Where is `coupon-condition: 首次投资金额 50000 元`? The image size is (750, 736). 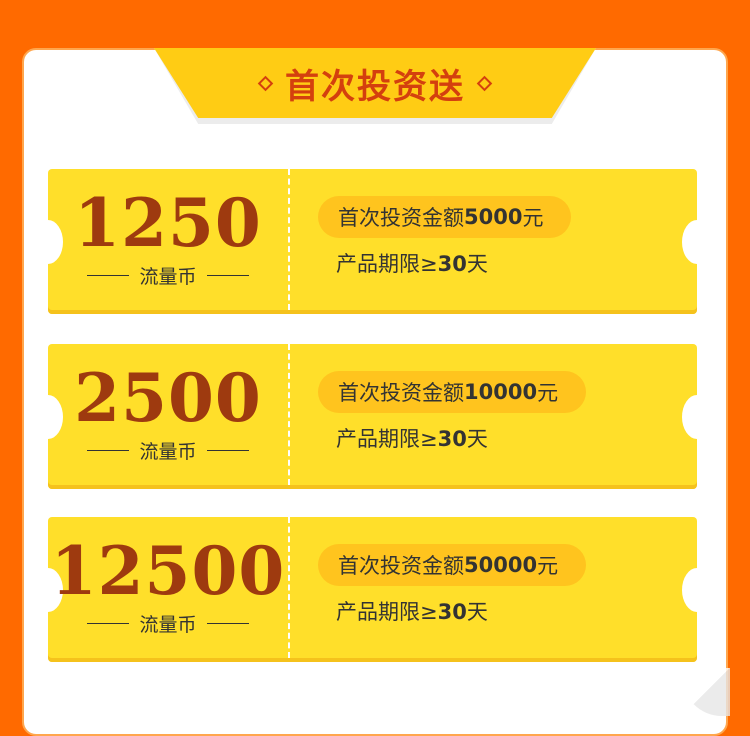 coupon-condition: 首次投资金额 50000 元 is located at coordinates (452, 565).